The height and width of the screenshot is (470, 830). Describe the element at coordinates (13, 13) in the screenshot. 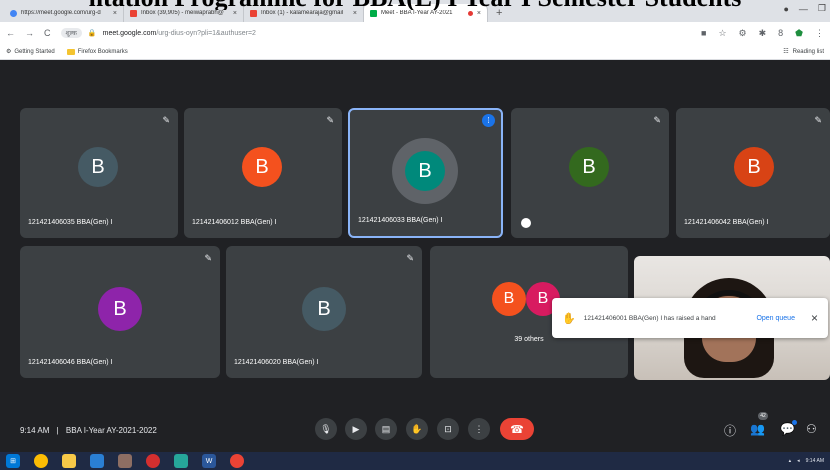

I see `google-icon` at that location.